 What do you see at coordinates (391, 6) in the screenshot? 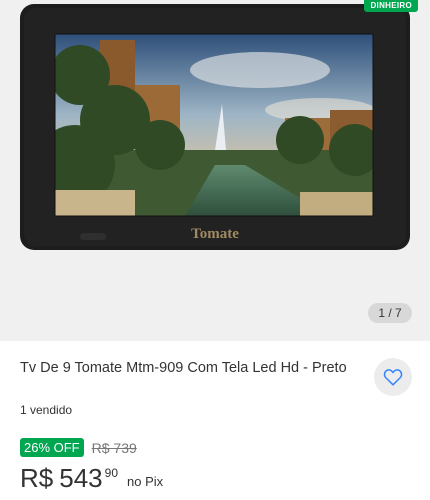
I see `payment-badge: DINHEIRO` at bounding box center [391, 6].